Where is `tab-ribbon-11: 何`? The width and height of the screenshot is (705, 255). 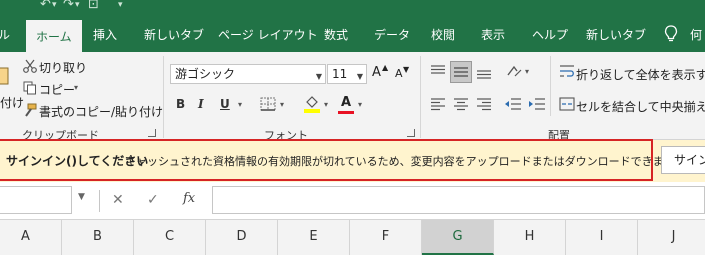 tab-ribbon-11: 何 is located at coordinates (696, 35).